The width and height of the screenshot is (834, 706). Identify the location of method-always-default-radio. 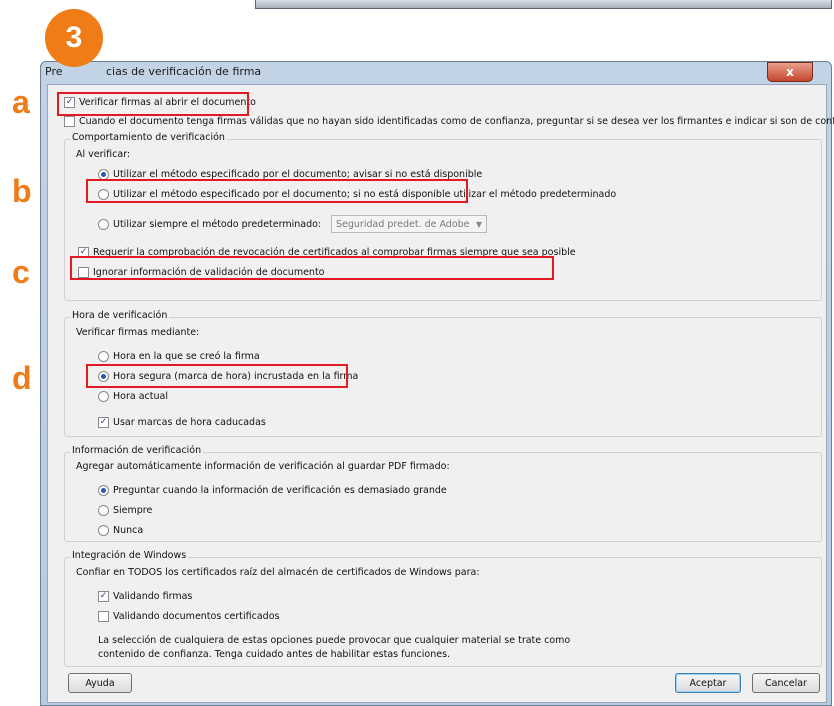
(103, 224).